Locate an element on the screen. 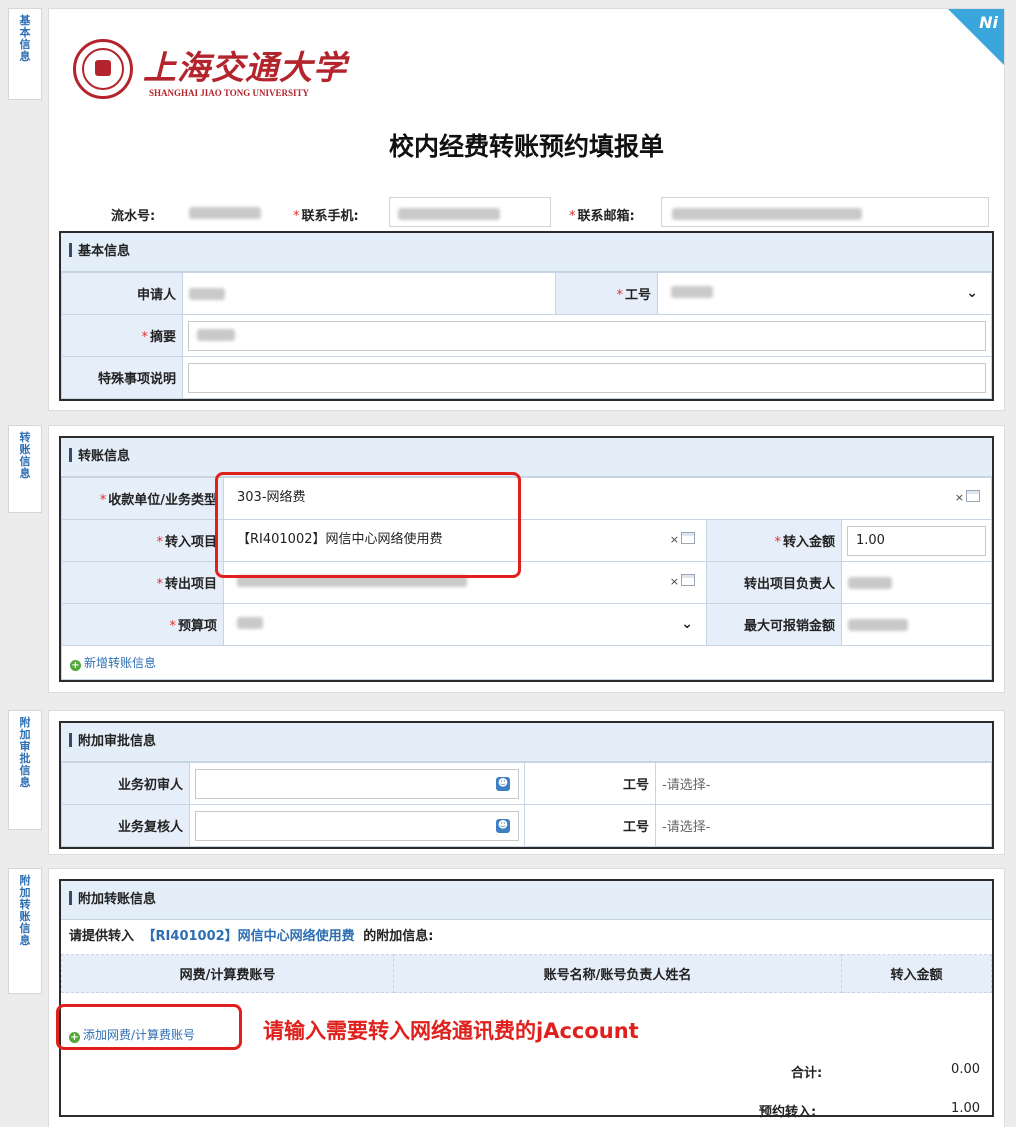 This screenshot has height=1127, width=1016. side-tab-transfer-label: 转账信息 is located at coordinates (25, 455).